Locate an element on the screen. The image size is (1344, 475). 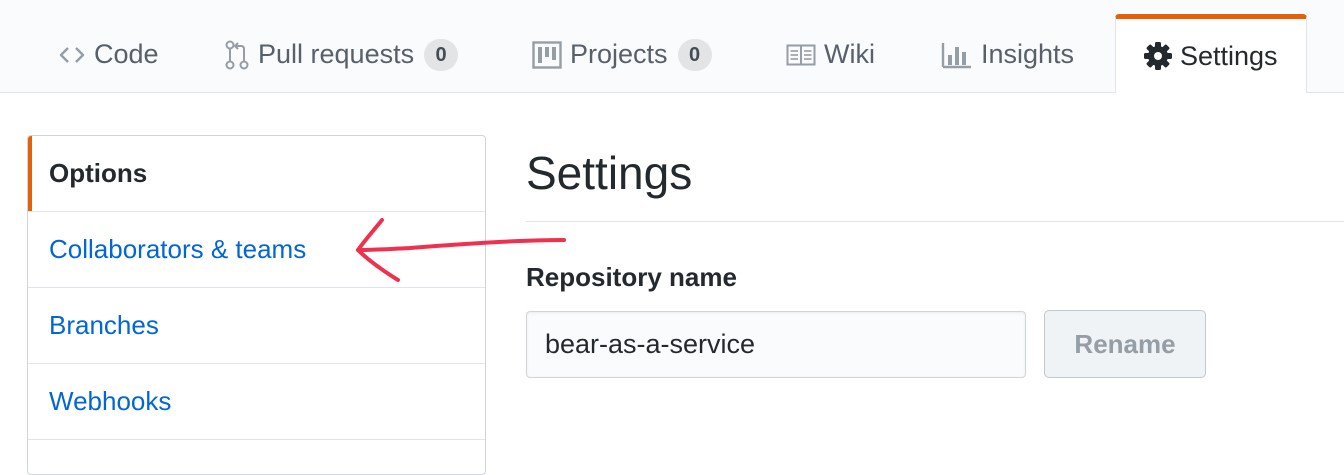
tab-projects: Projects 0 is located at coordinates (622, 54).